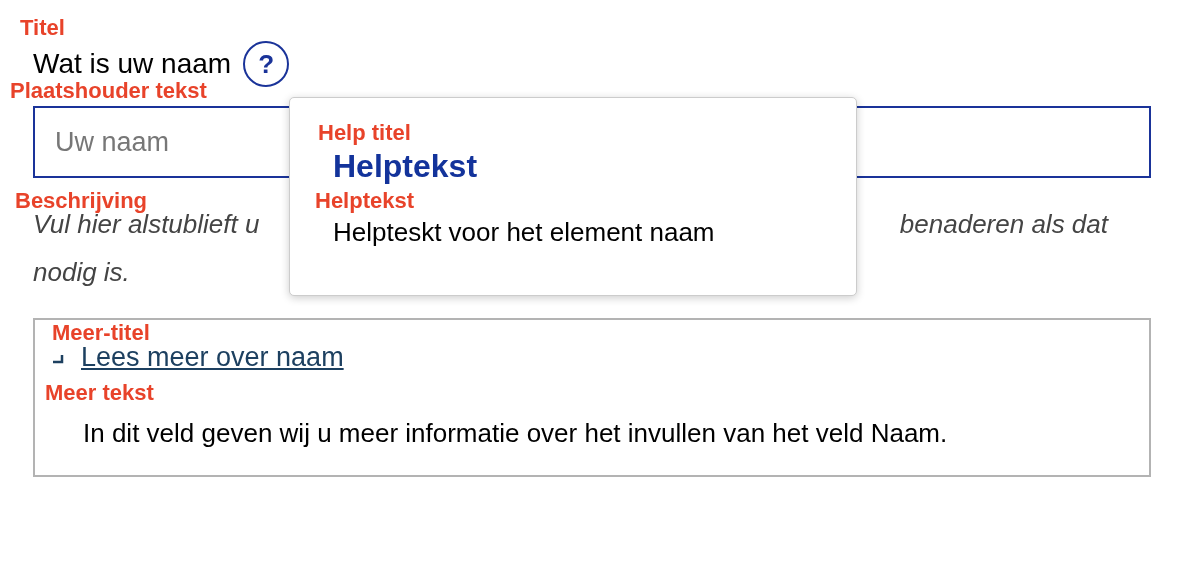 This screenshot has height=562, width=1204. I want to click on annotation-label: Titel, so click(42, 28).